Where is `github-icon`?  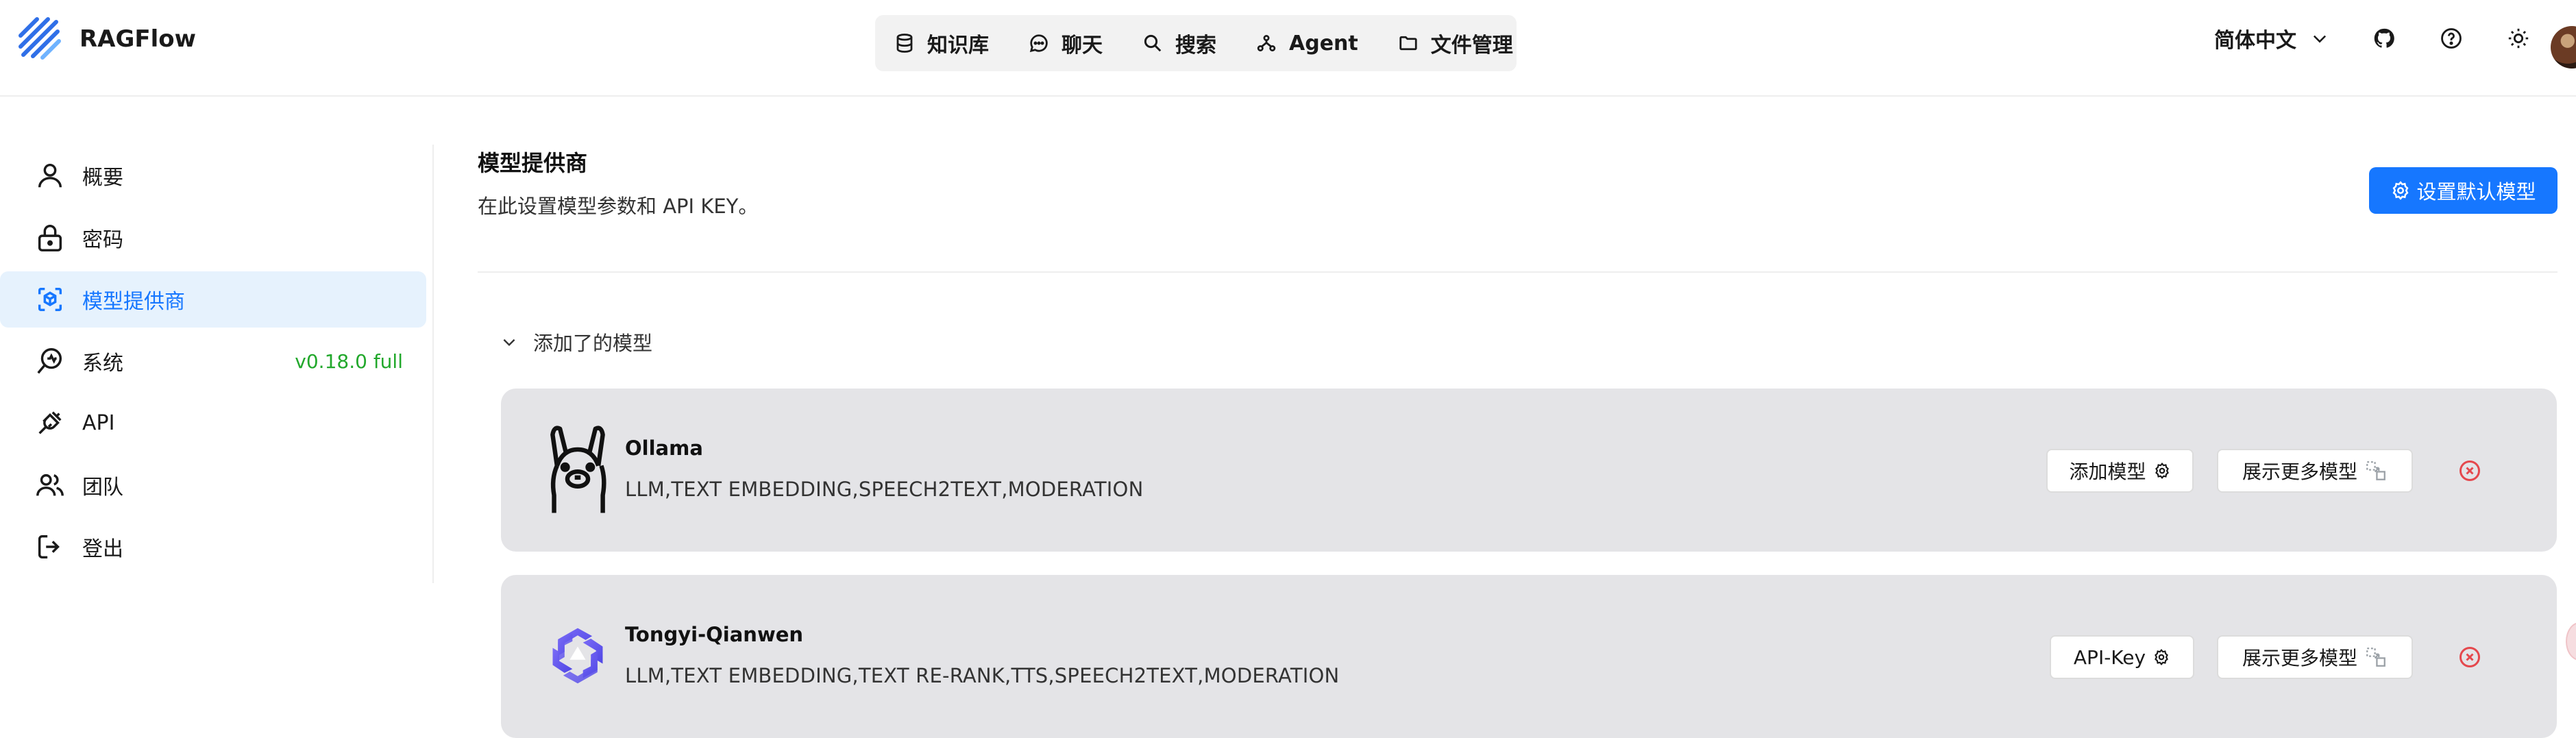 github-icon is located at coordinates (2384, 38).